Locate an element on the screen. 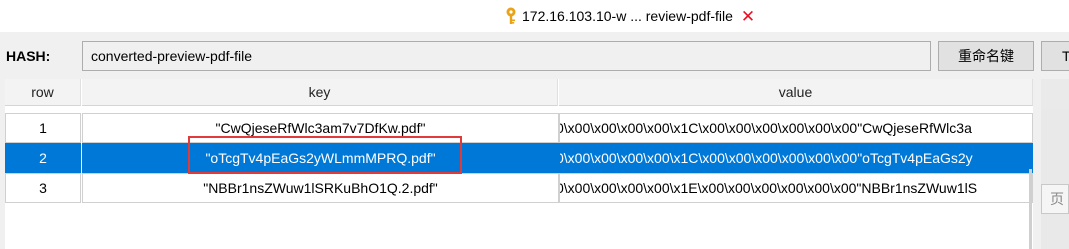  side-panel is located at coordinates (1055, 164).